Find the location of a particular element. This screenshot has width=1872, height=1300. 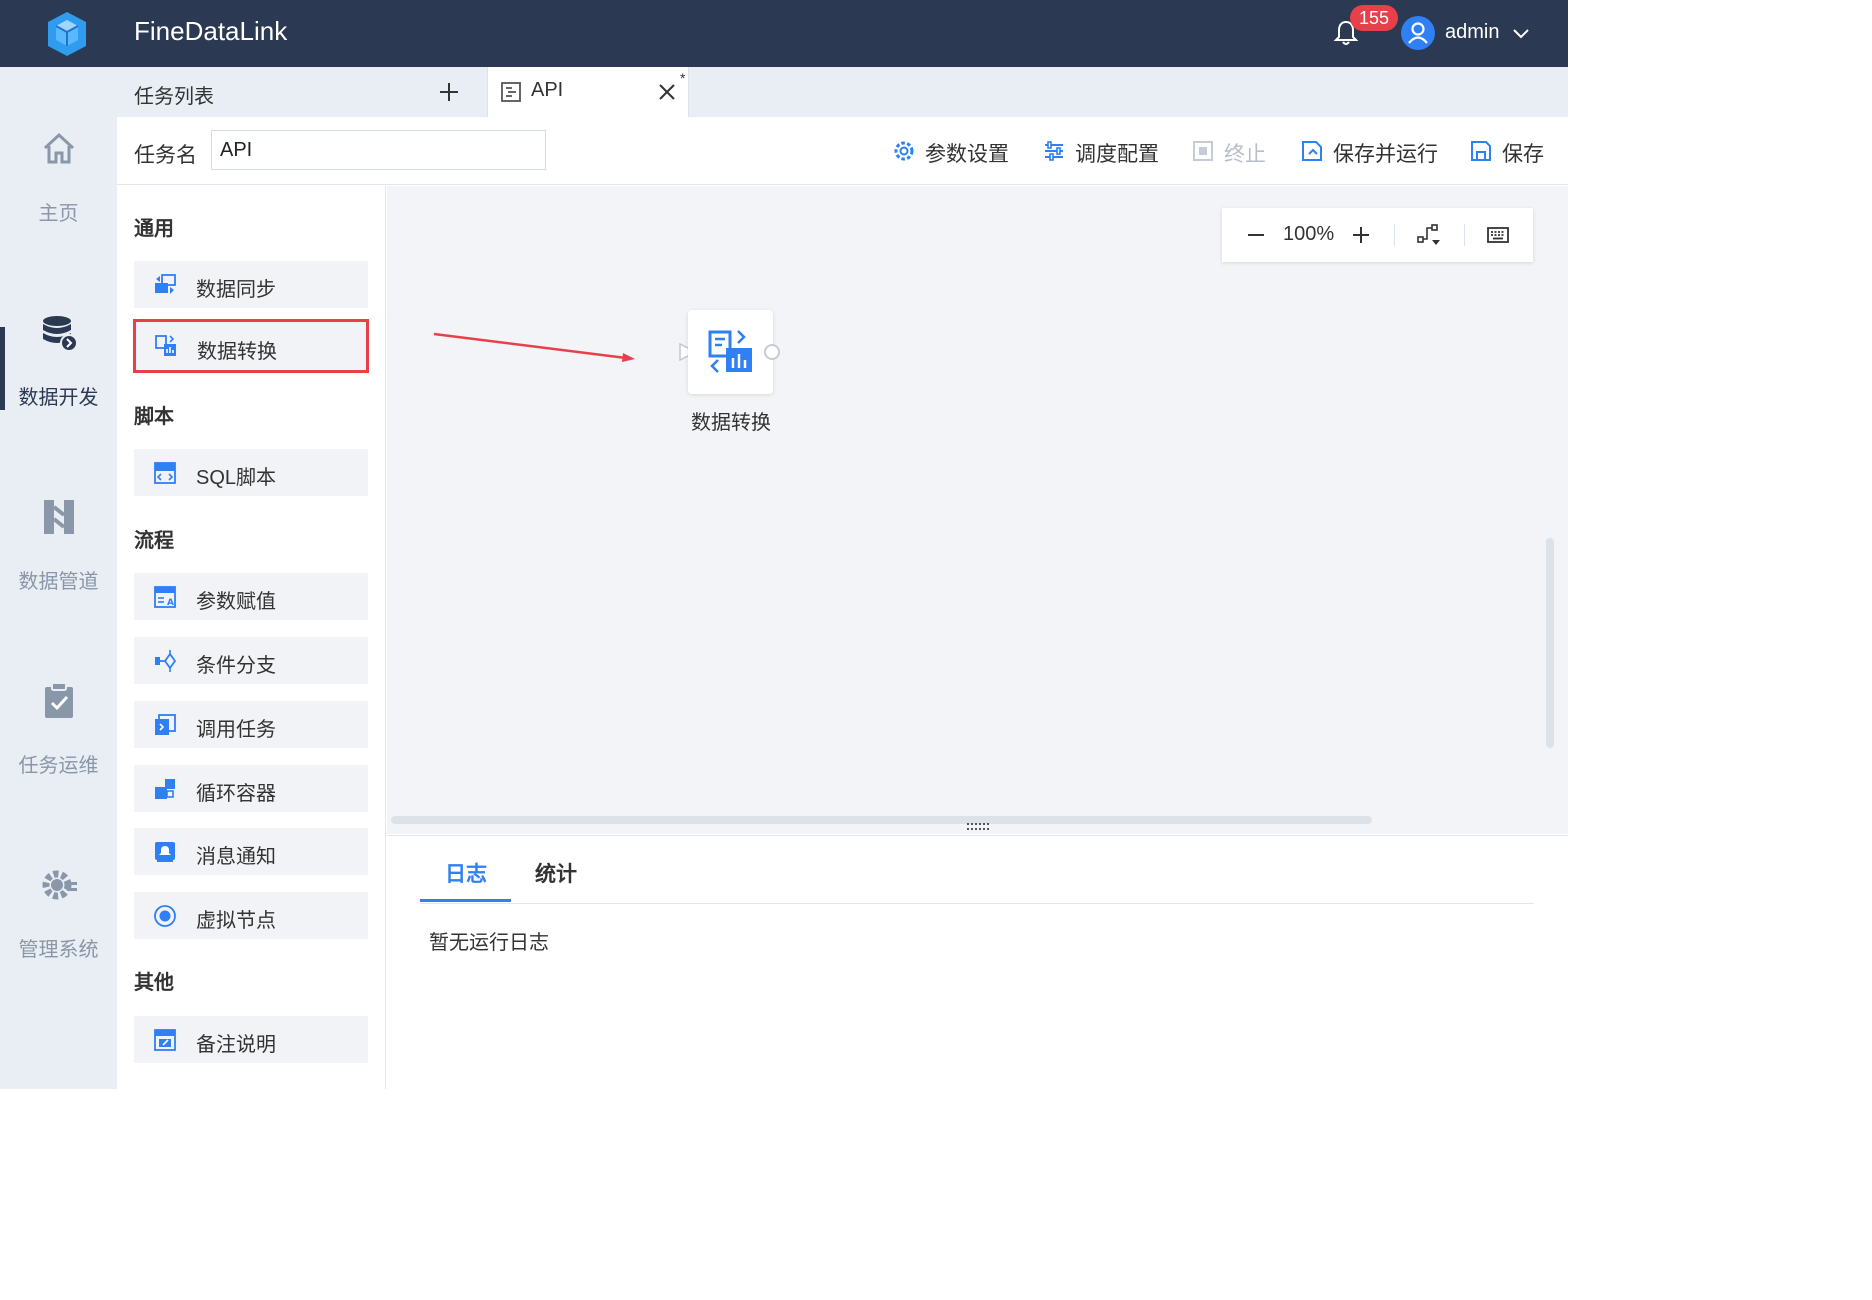

loop-container-icon is located at coordinates (165, 789).